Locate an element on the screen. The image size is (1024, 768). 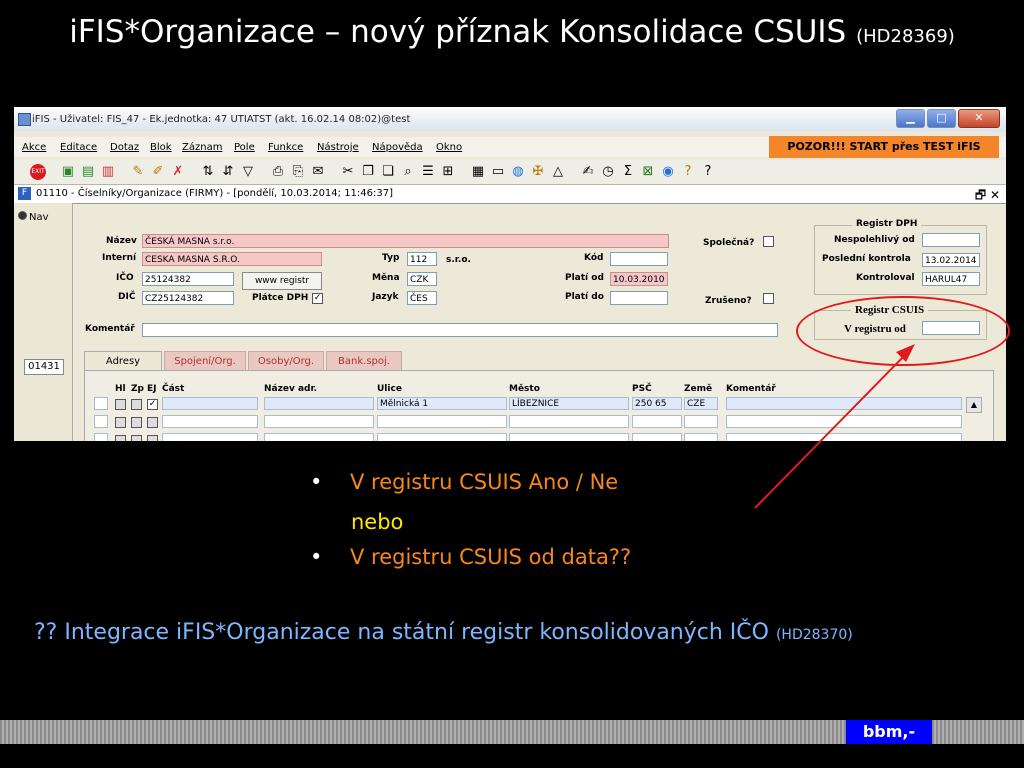
bullet-2: • V registru CSUIS od data?? is located at coordinates (470, 557).